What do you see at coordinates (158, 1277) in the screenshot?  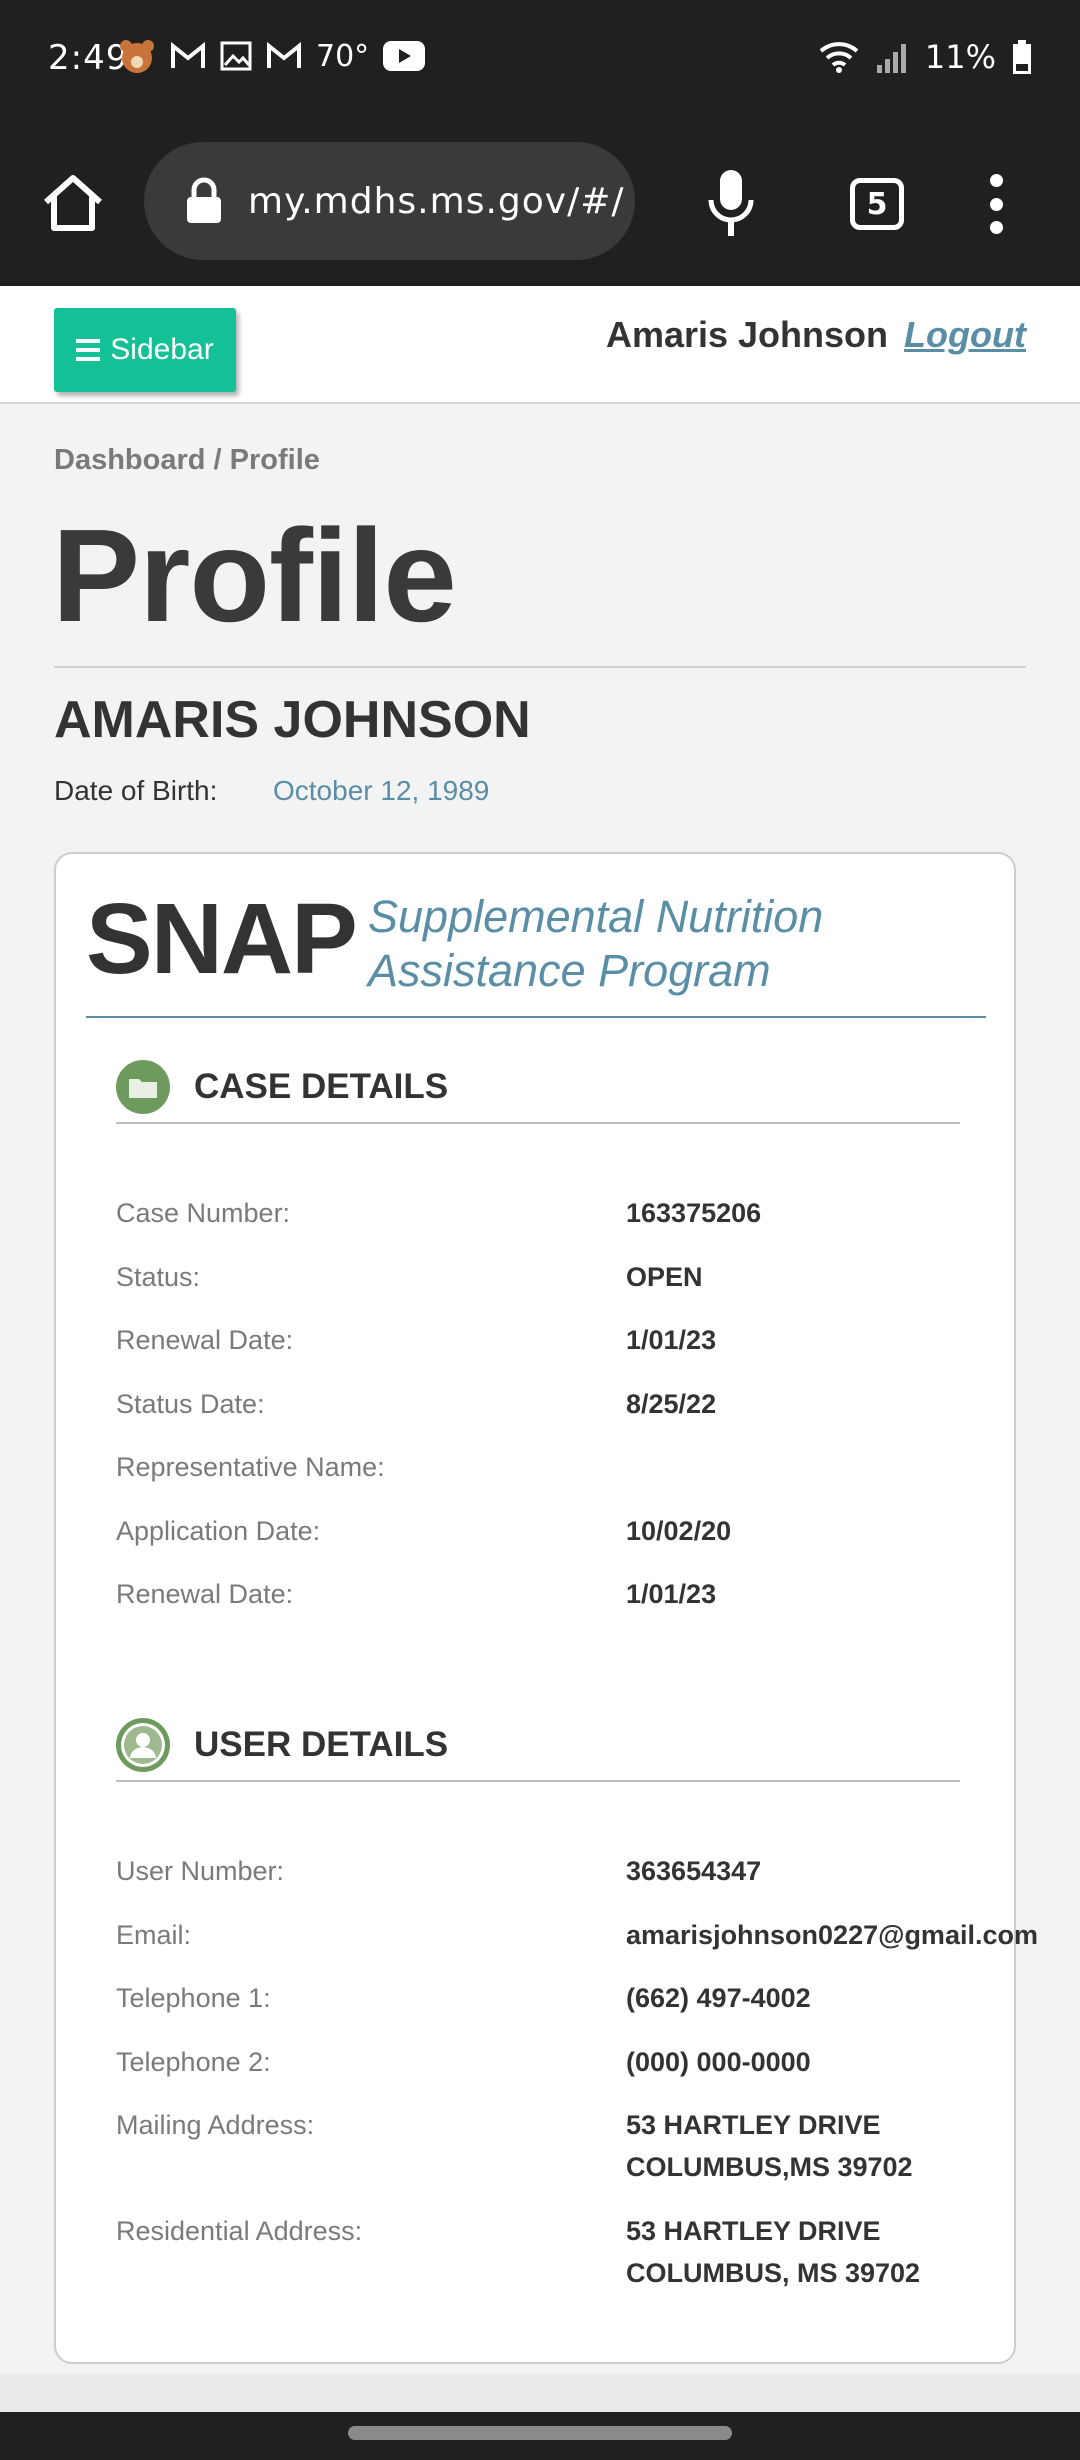 I see `status-label: Status:` at bounding box center [158, 1277].